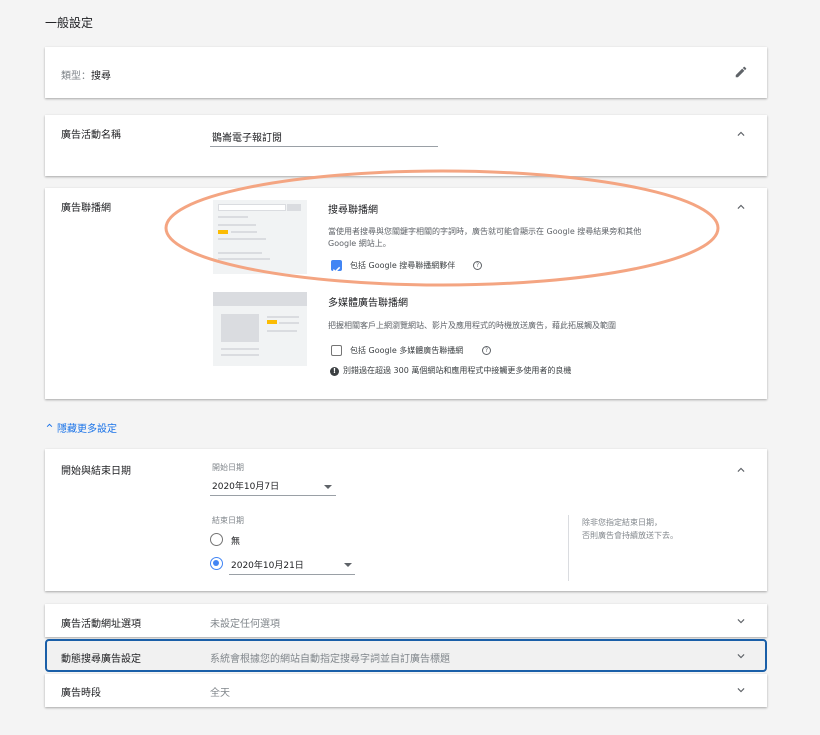 Image resolution: width=820 pixels, height=735 pixels. I want to click on campaign-name-underline, so click(324, 146).